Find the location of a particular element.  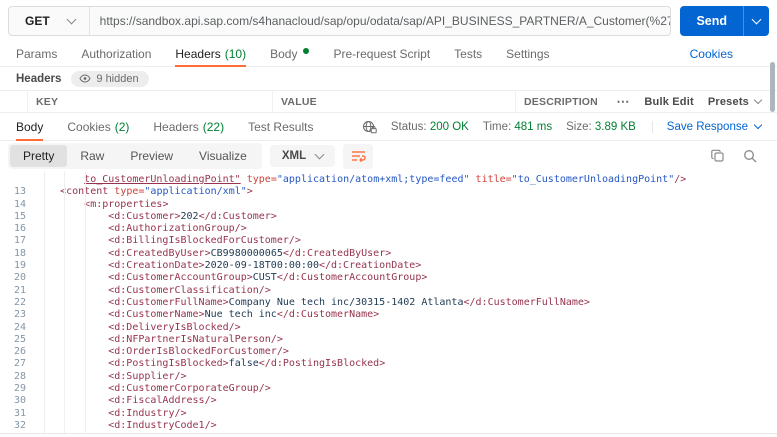

column-description: DESCRIPTION is located at coordinates (561, 101).